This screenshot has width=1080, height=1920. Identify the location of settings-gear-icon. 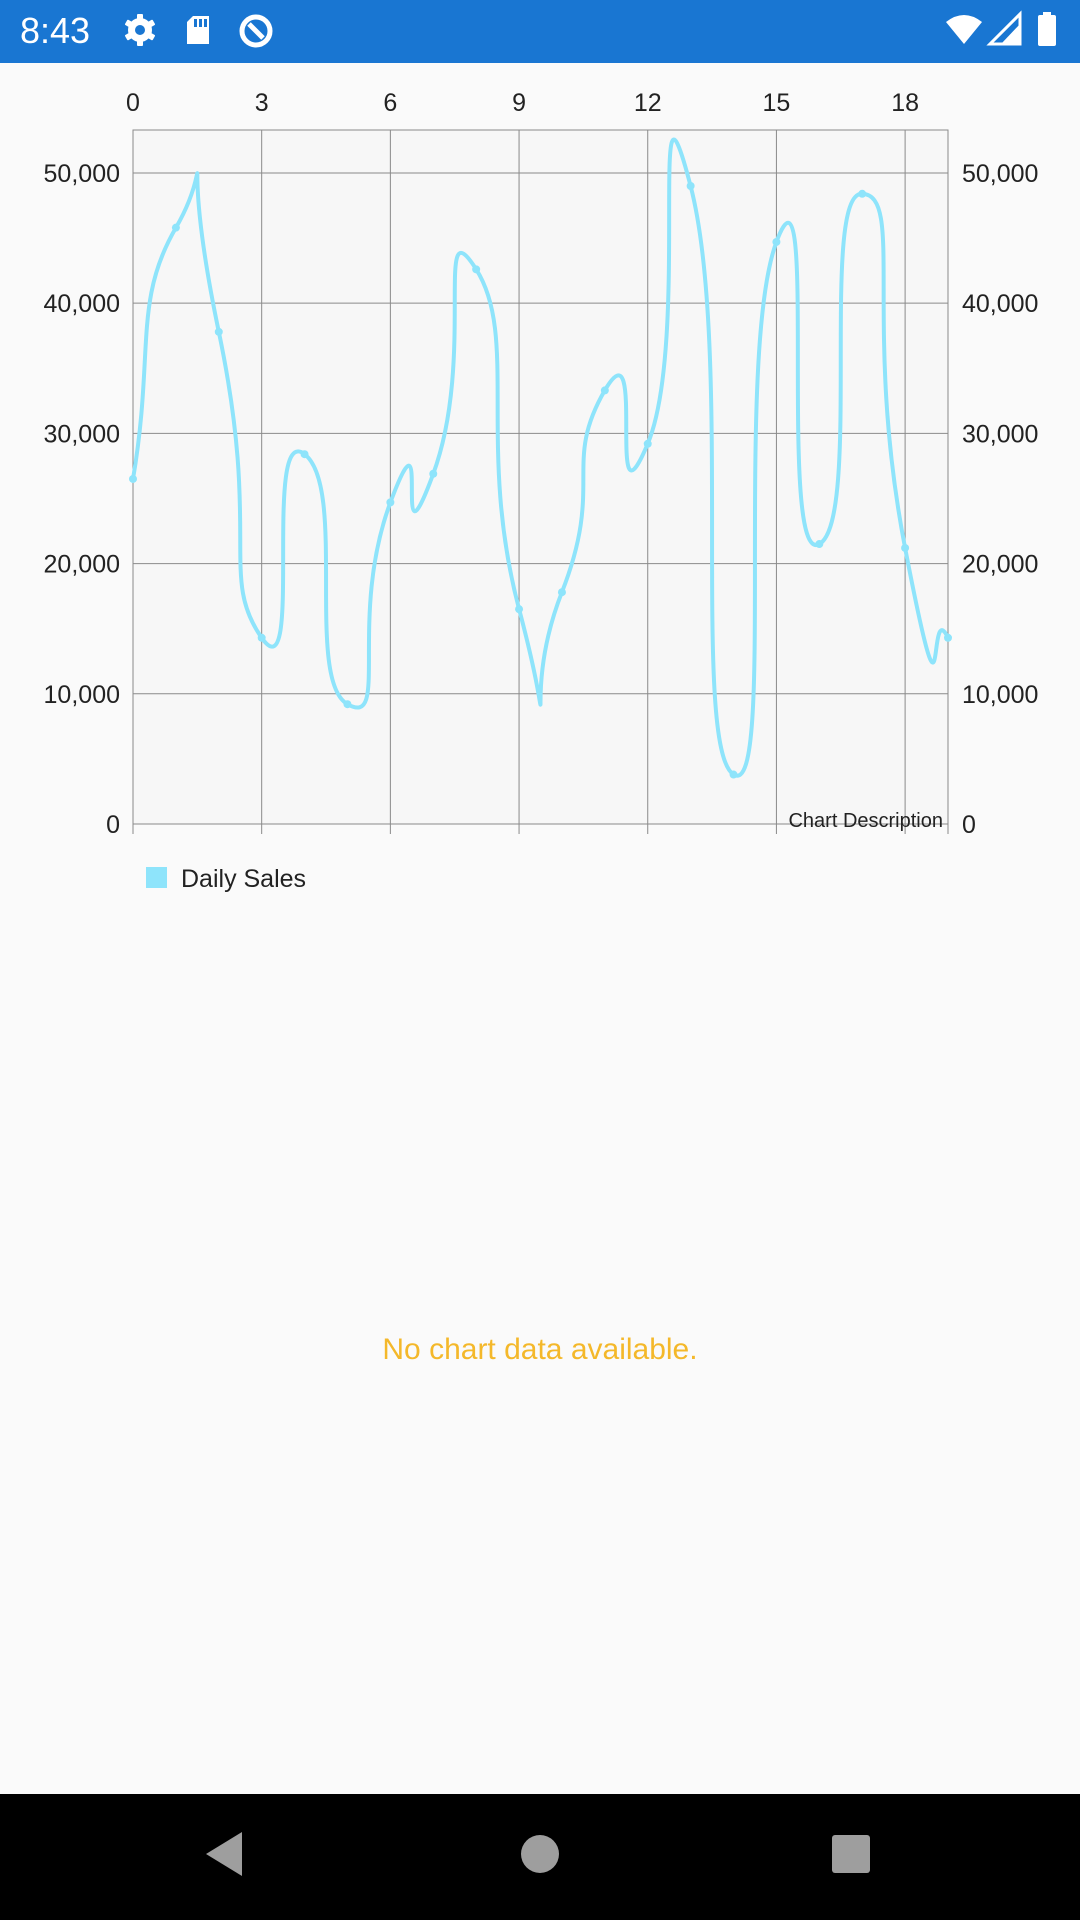
(140, 32).